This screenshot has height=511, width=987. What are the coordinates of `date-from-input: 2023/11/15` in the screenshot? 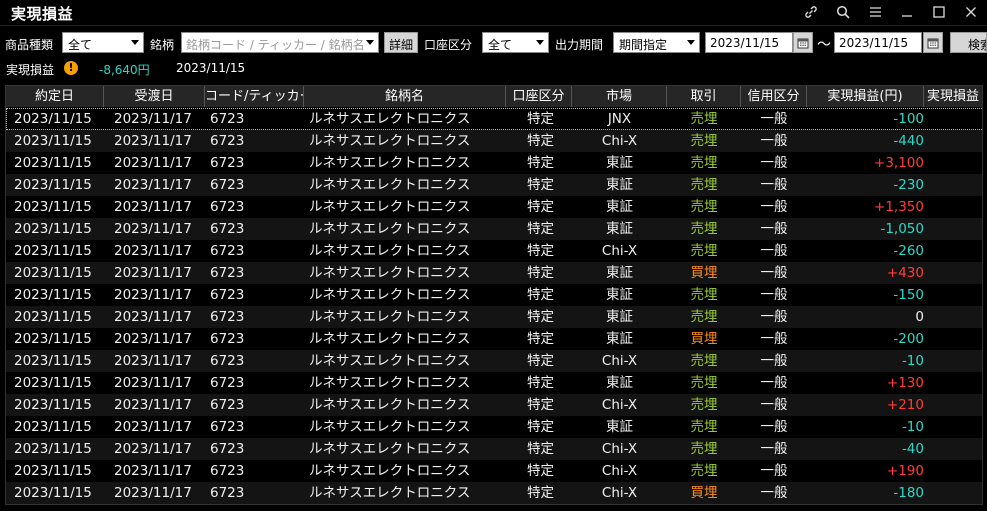 It's located at (749, 42).